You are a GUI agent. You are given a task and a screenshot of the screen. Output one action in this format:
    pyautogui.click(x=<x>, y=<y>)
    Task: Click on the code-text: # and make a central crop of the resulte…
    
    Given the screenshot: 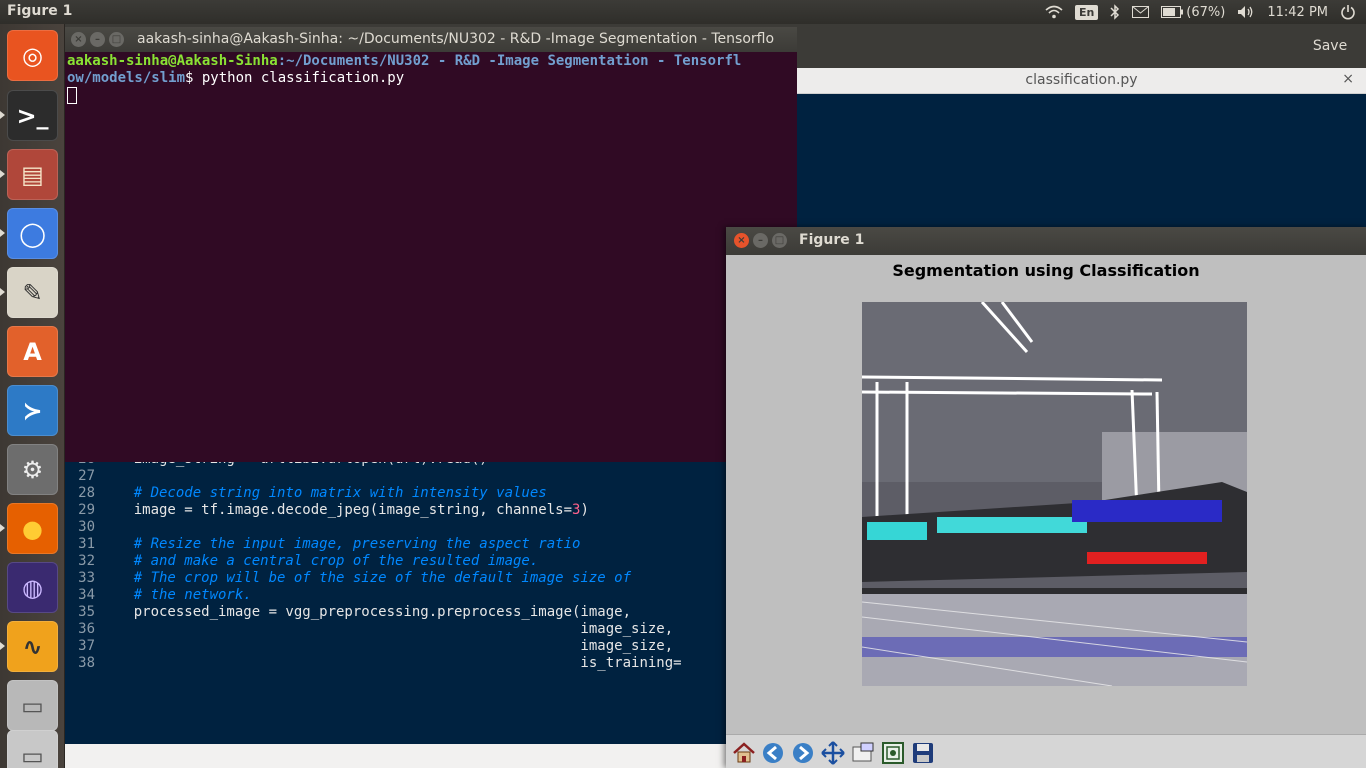 What is the action you would take?
    pyautogui.click(x=319, y=561)
    